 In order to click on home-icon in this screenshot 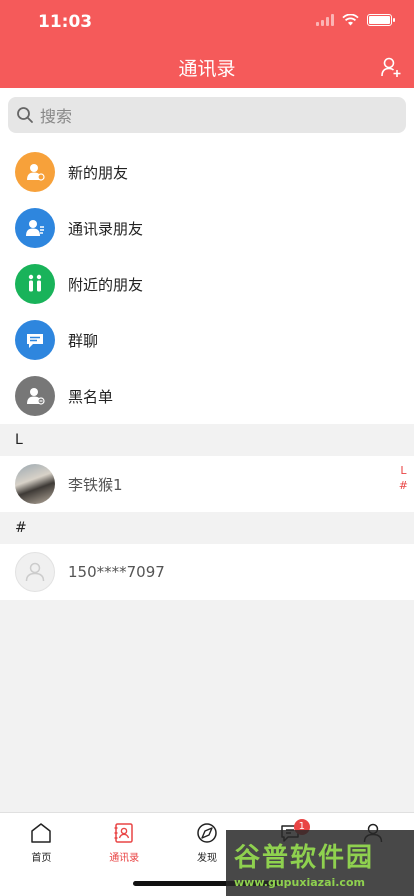, I will do `click(41, 833)`.